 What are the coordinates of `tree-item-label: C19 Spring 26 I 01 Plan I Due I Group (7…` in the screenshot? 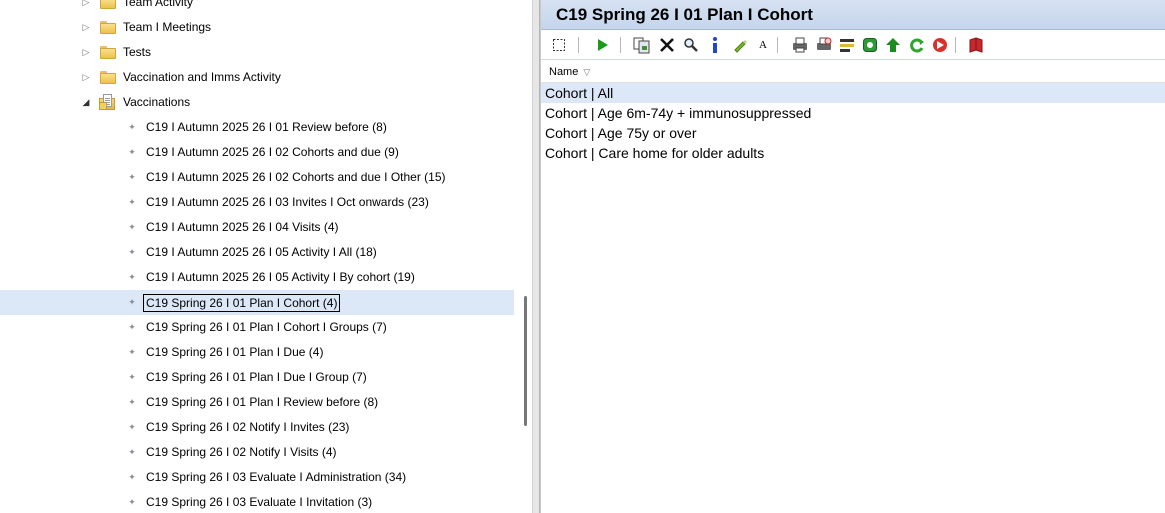 It's located at (256, 377).